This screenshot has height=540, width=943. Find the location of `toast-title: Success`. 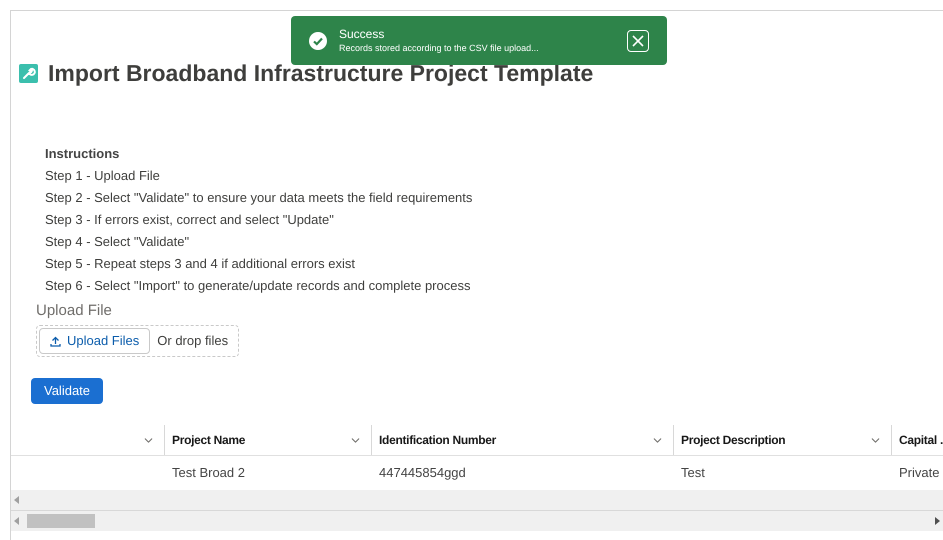

toast-title: Success is located at coordinates (362, 34).